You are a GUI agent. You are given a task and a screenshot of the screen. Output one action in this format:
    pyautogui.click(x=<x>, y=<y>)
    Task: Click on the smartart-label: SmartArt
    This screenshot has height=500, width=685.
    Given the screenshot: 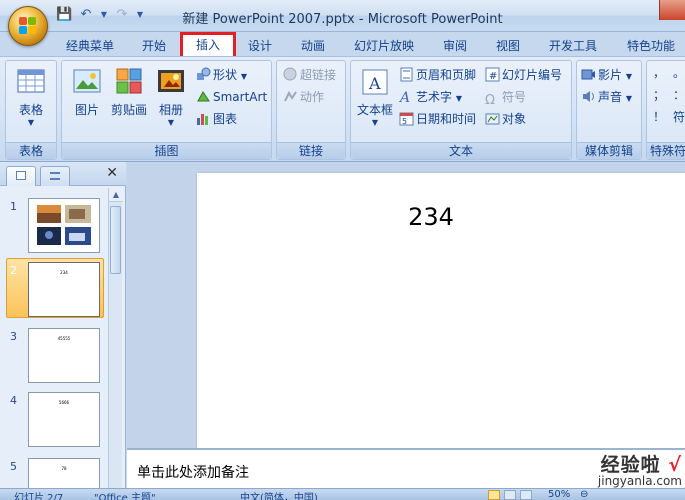 What is the action you would take?
    pyautogui.click(x=240, y=97)
    